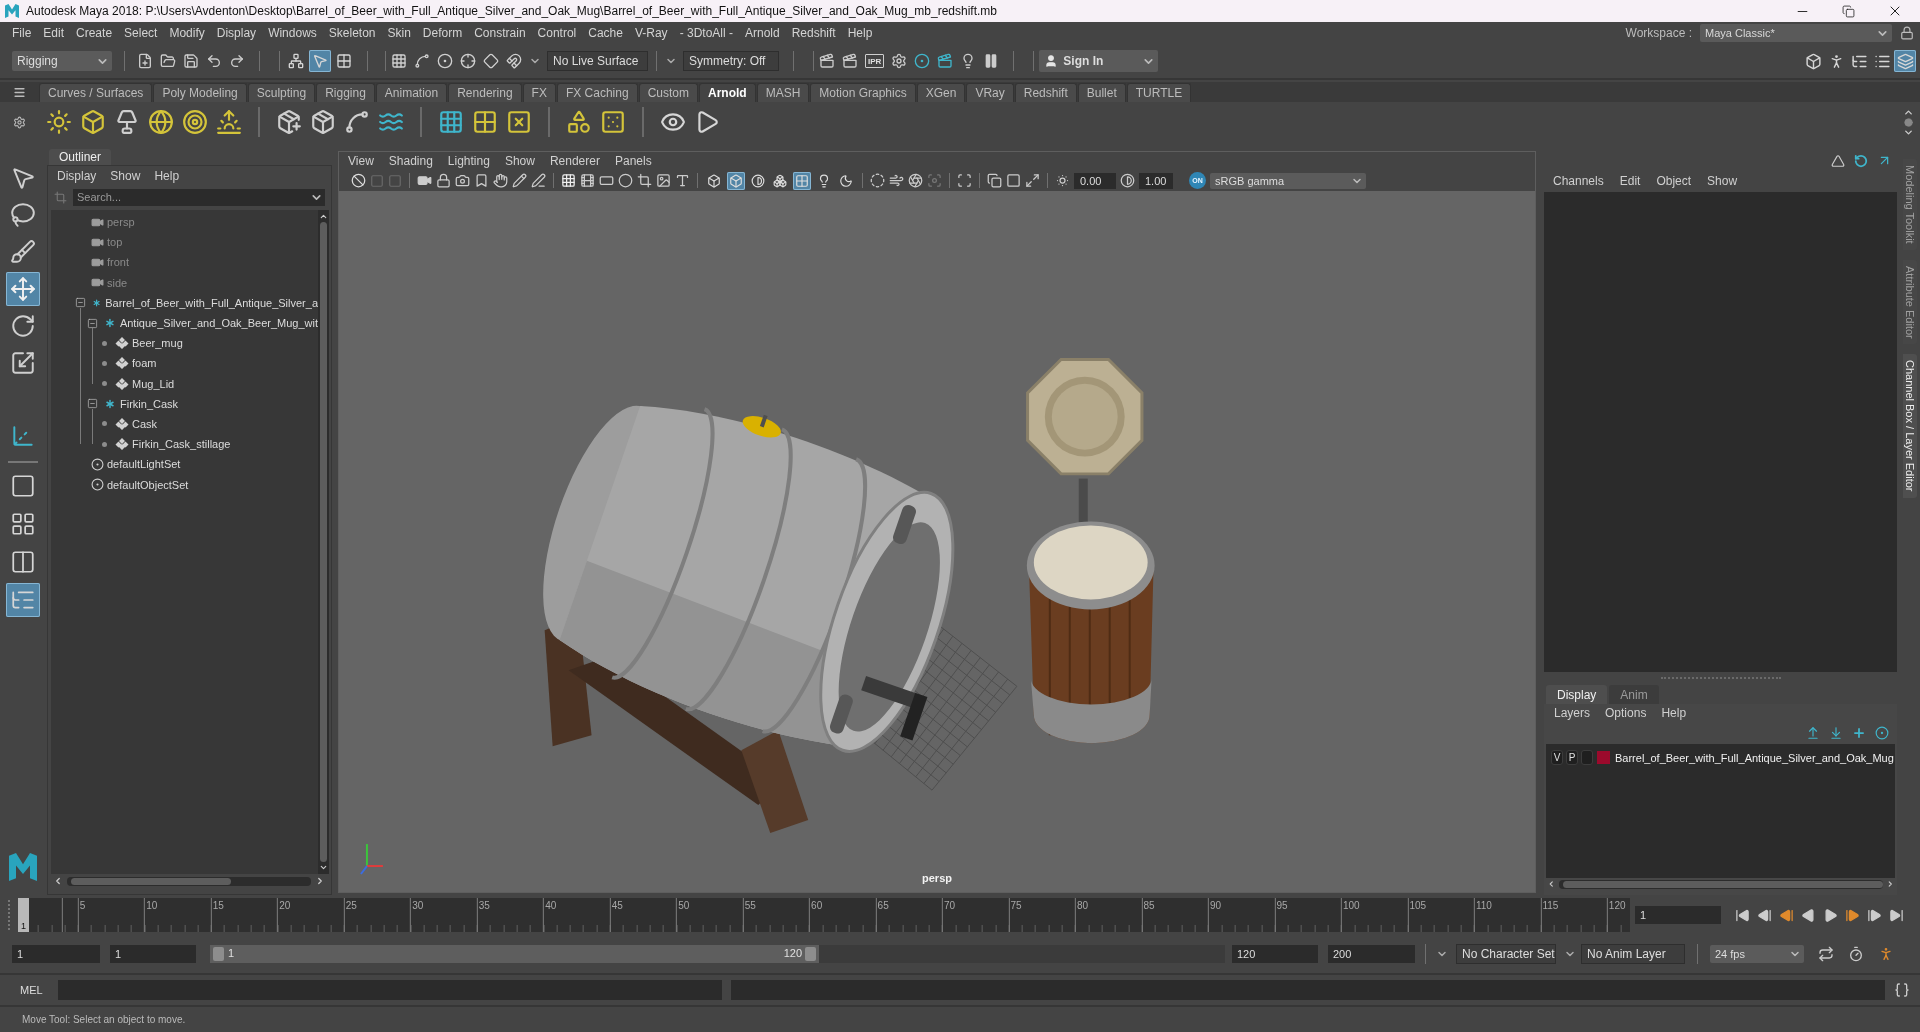  What do you see at coordinates (1159, 92) in the screenshot?
I see `shelf-tab: TURTLE` at bounding box center [1159, 92].